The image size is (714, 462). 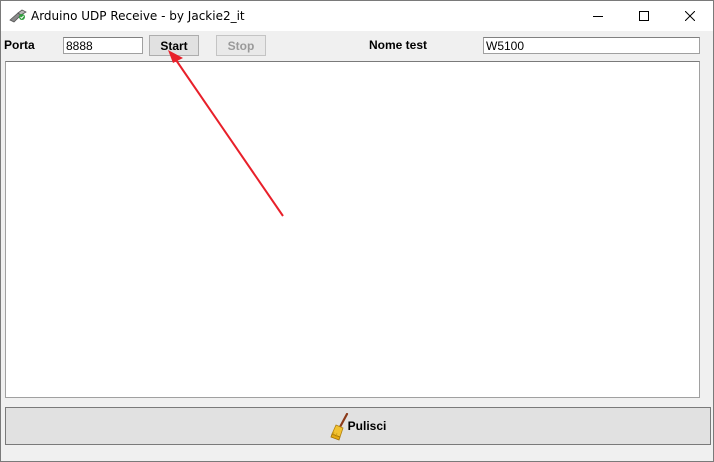 I want to click on maximize-icon, so click(x=644, y=16).